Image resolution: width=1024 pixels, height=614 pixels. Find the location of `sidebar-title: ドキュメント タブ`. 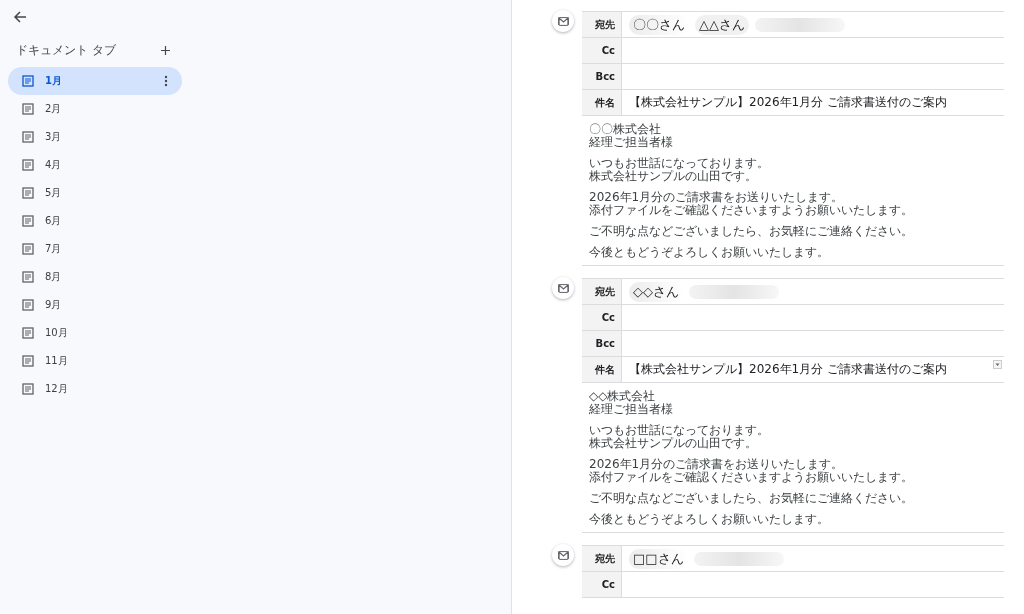

sidebar-title: ドキュメント タブ is located at coordinates (66, 50).